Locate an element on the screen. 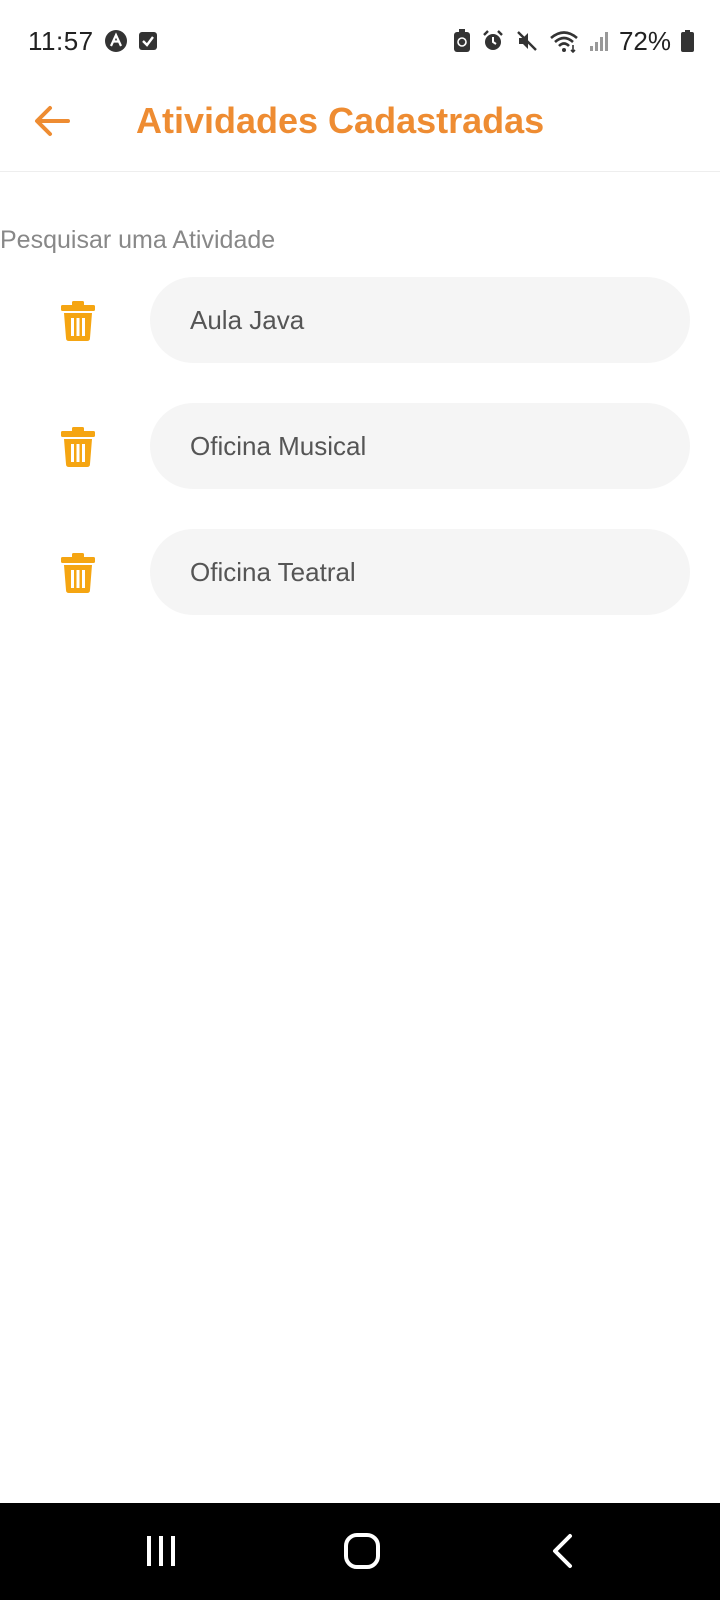 The image size is (720, 1600). app-notification-icon is located at coordinates (116, 41).